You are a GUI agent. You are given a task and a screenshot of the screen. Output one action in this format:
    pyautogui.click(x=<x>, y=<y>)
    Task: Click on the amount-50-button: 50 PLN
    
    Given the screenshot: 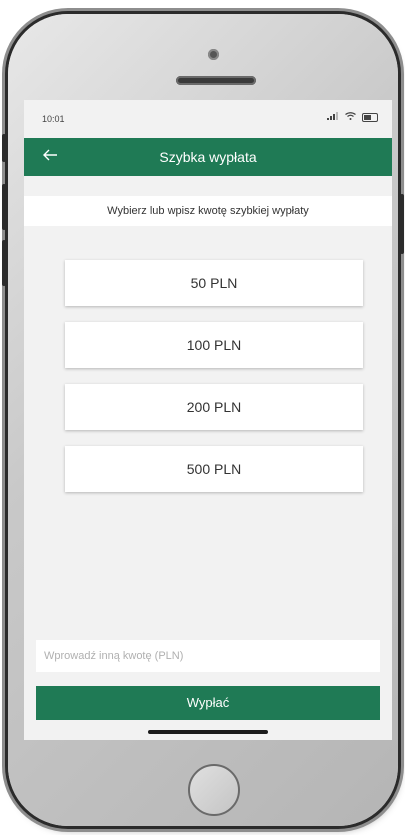 What is the action you would take?
    pyautogui.click(x=214, y=283)
    